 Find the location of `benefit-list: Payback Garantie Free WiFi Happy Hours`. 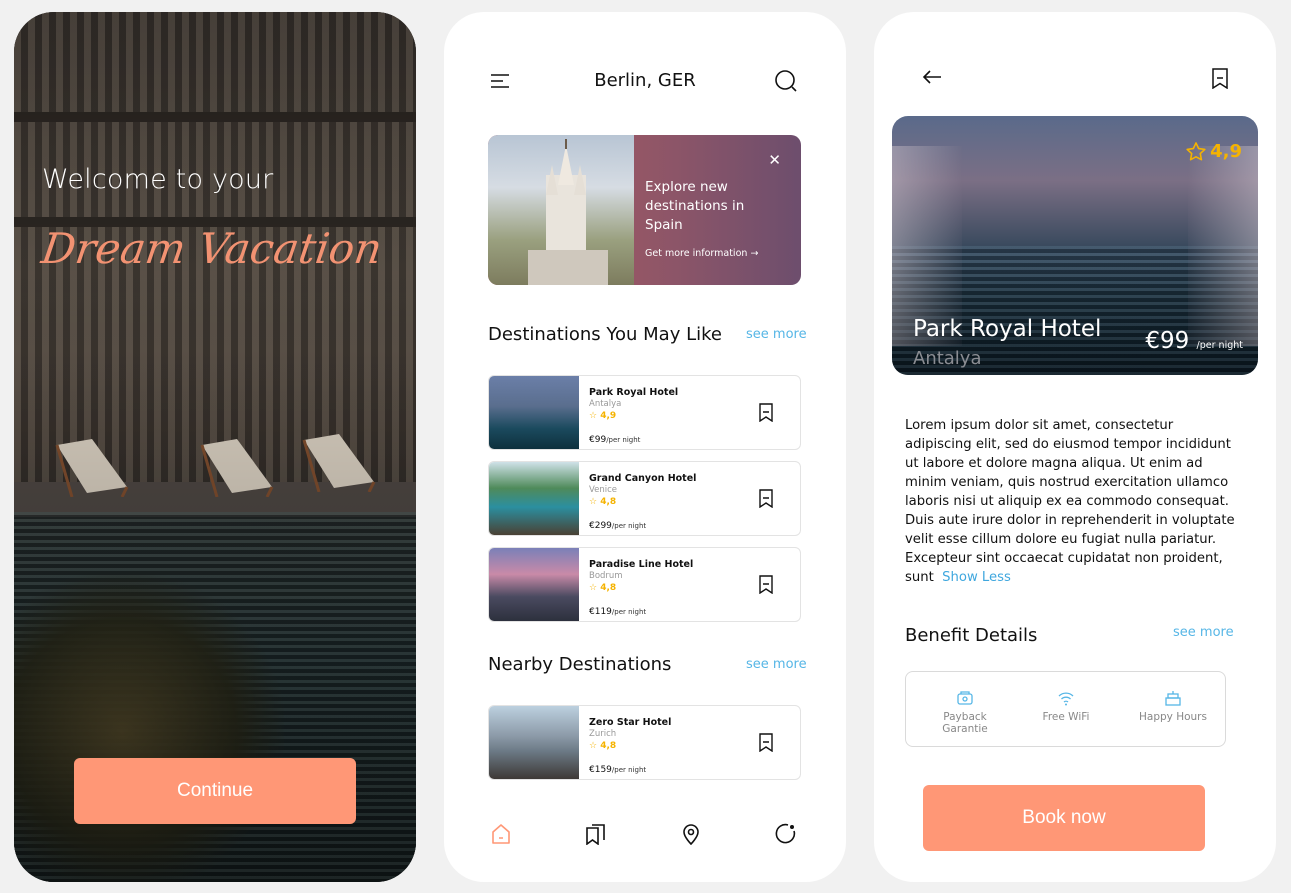

benefit-list: Payback Garantie Free WiFi Happy Hours is located at coordinates (1065, 709).